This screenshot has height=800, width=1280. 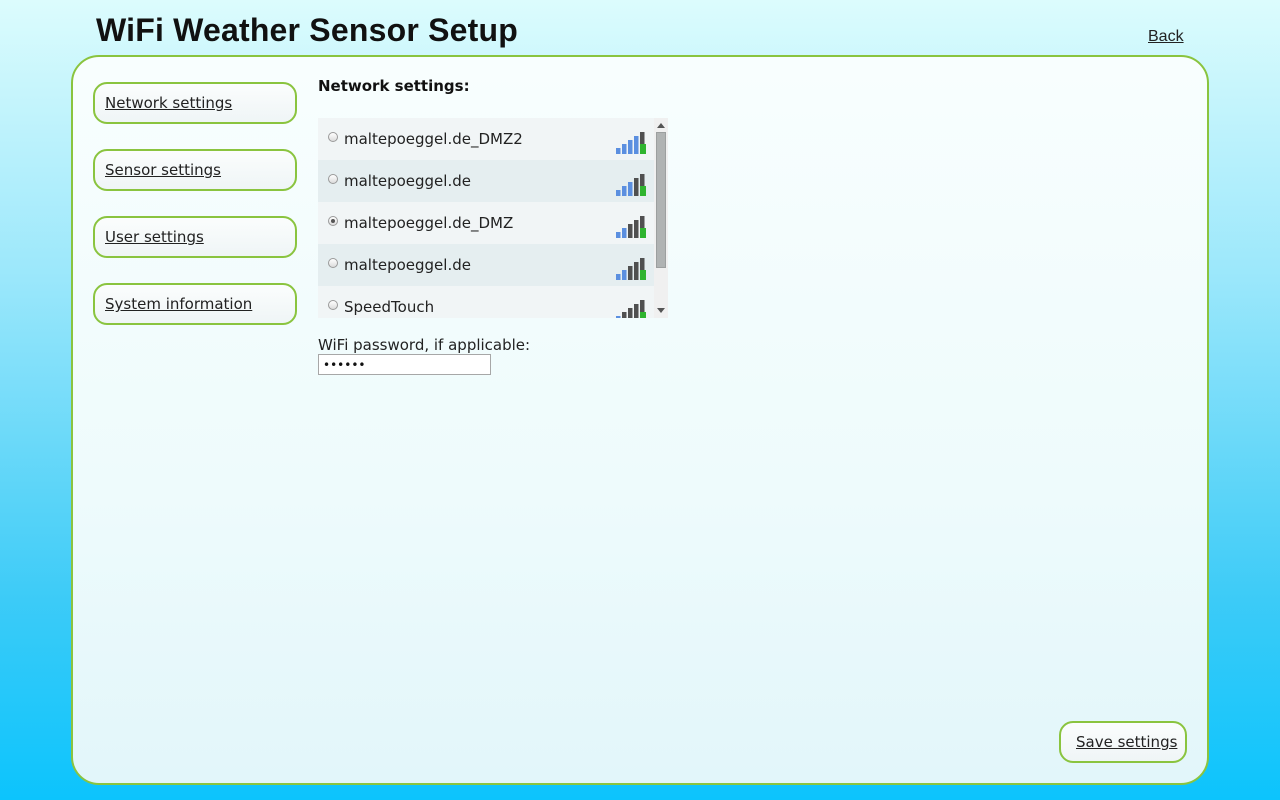 What do you see at coordinates (1166, 37) in the screenshot?
I see `back-link: Back` at bounding box center [1166, 37].